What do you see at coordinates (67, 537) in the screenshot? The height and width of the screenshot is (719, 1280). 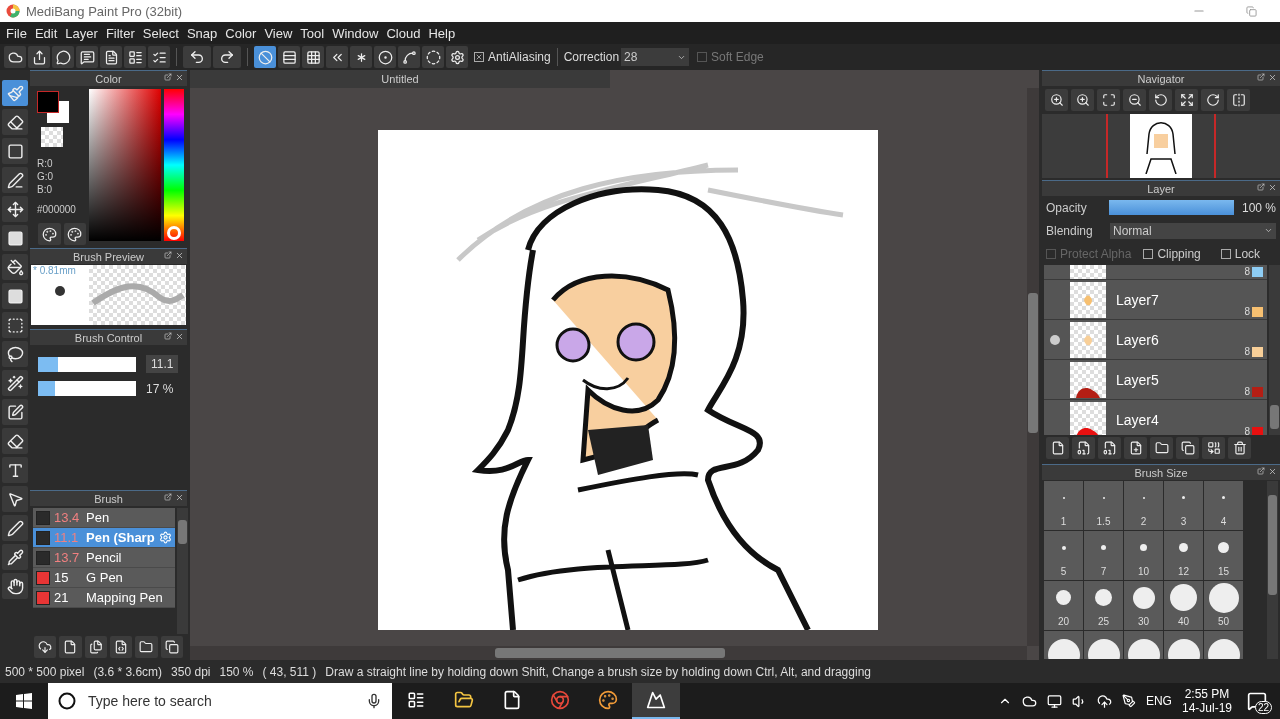 I see `brush-size: 11.1` at bounding box center [67, 537].